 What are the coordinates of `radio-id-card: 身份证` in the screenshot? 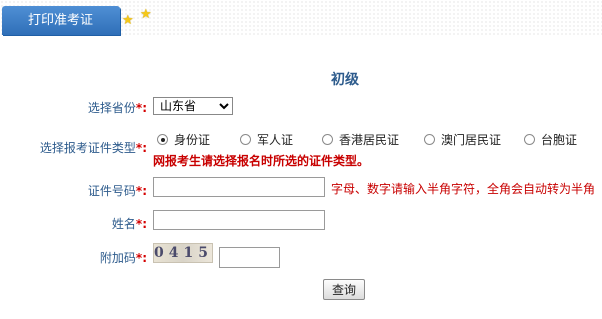 It's located at (183, 139).